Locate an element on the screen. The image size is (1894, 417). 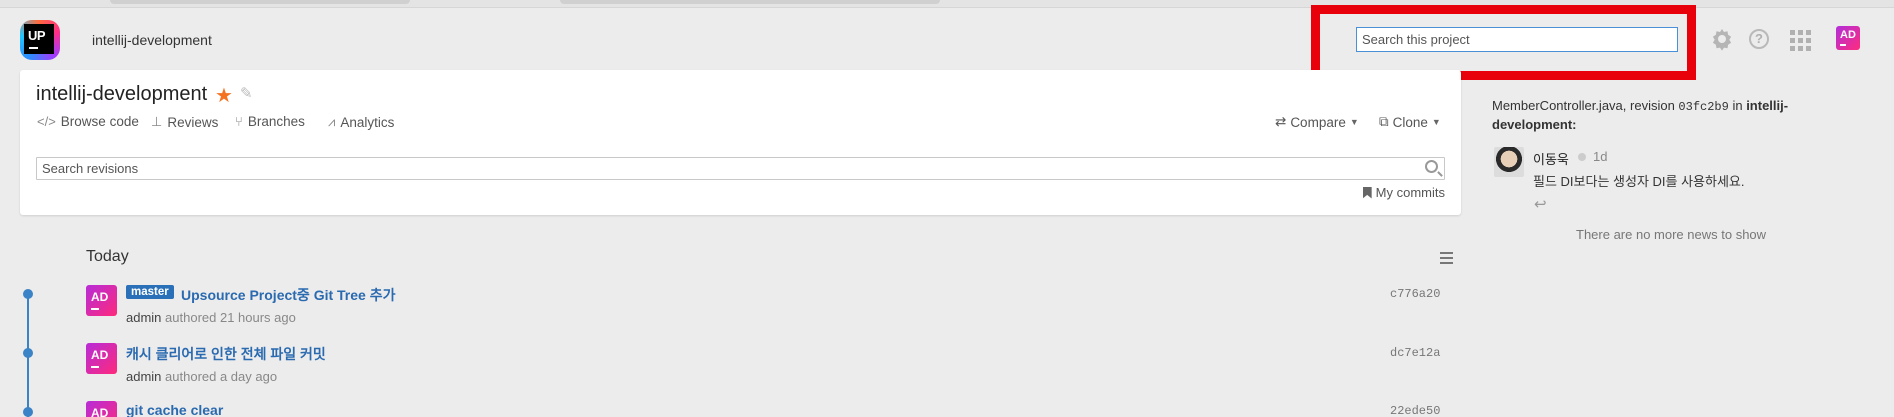
commit-hash: 22ede50 is located at coordinates (1415, 410).